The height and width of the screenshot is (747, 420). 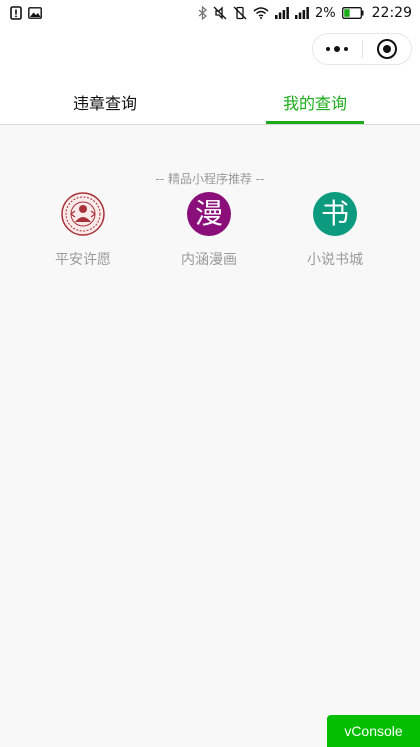 What do you see at coordinates (282, 13) in the screenshot?
I see `signal-1-icon` at bounding box center [282, 13].